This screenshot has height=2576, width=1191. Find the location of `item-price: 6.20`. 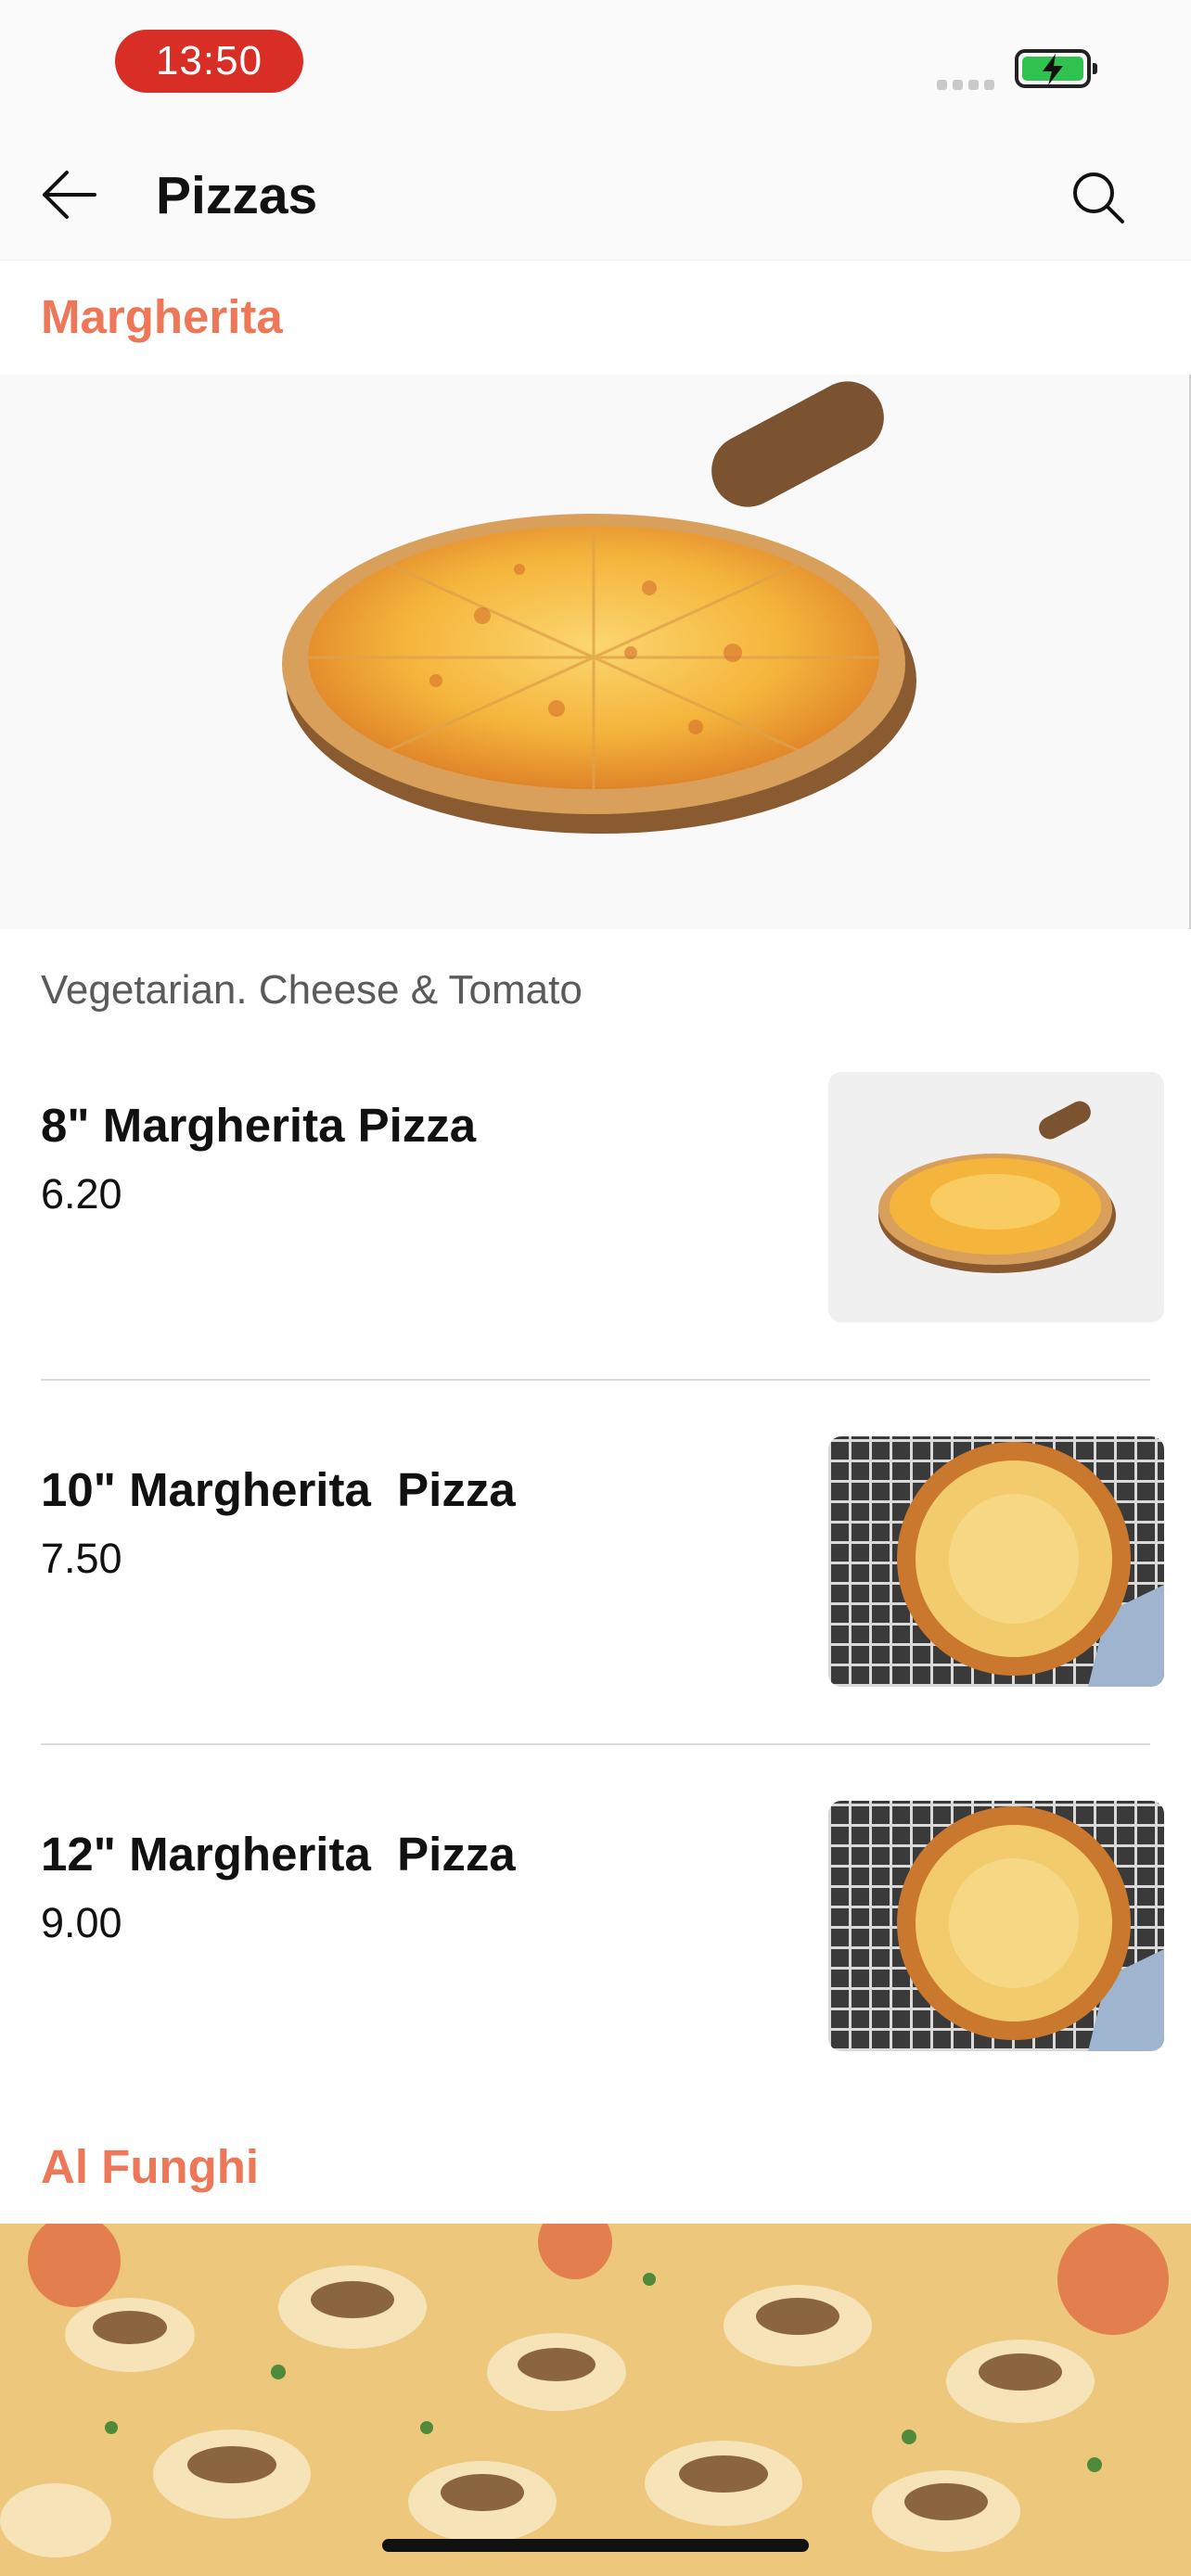

item-price: 6.20 is located at coordinates (81, 1194).